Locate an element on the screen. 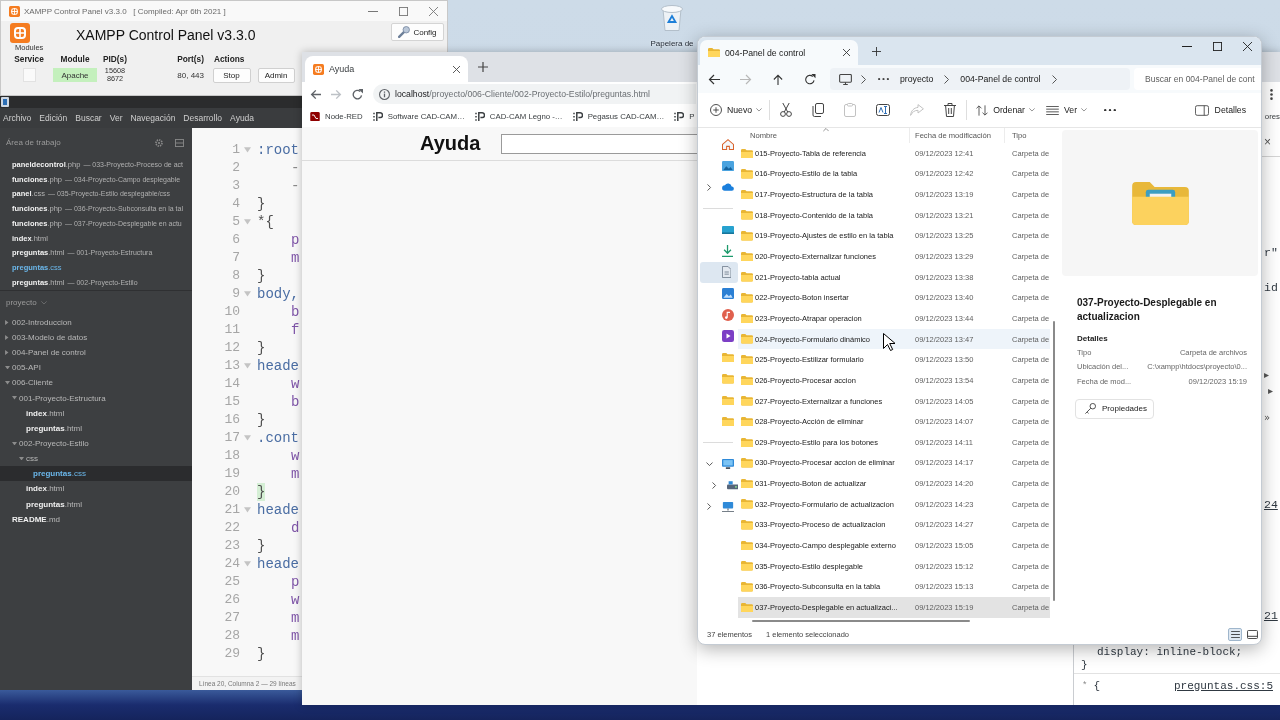 Image resolution: width=1280 pixels, height=720 pixels. address-bar: localhost/proyecto/006-Cliente/002-Proyecto-Estilo/preguntas.html is located at coordinates (534, 94).